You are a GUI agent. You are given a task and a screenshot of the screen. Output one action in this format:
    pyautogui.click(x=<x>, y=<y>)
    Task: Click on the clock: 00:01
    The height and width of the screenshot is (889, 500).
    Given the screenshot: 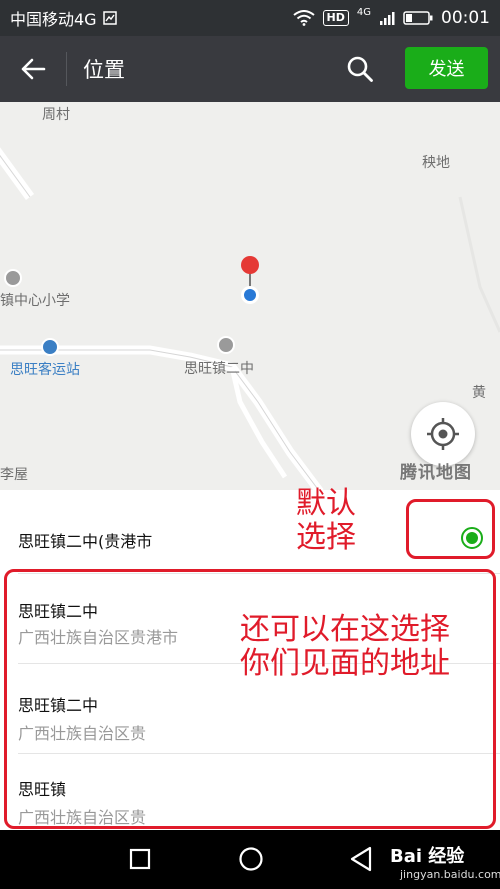 What is the action you would take?
    pyautogui.click(x=465, y=18)
    